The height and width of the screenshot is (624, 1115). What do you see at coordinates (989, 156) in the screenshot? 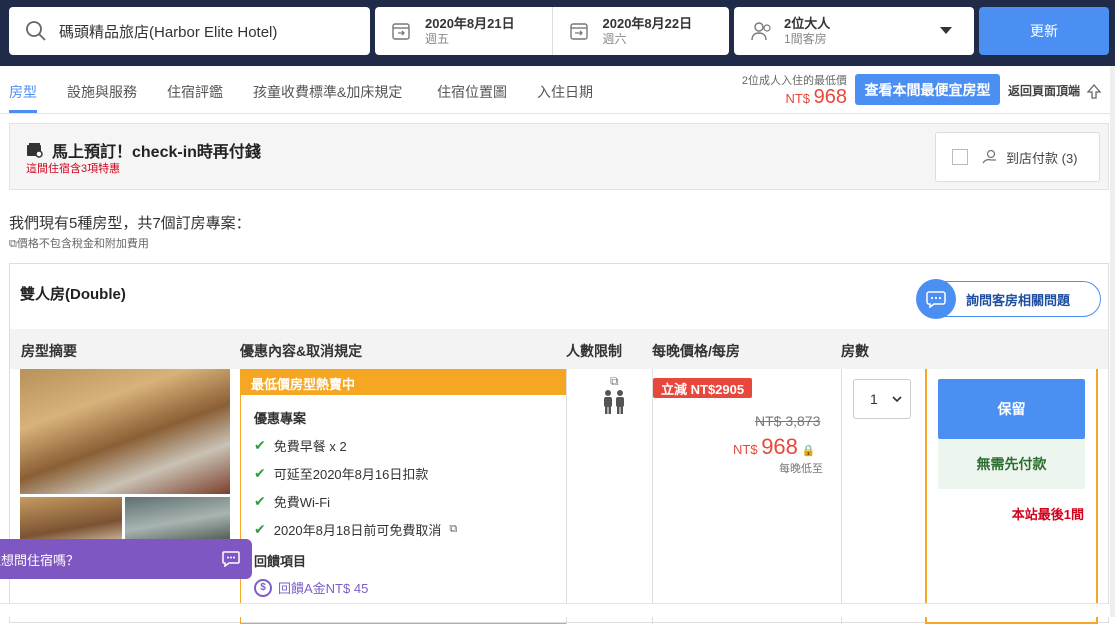
I see `hand-coin-icon` at bounding box center [989, 156].